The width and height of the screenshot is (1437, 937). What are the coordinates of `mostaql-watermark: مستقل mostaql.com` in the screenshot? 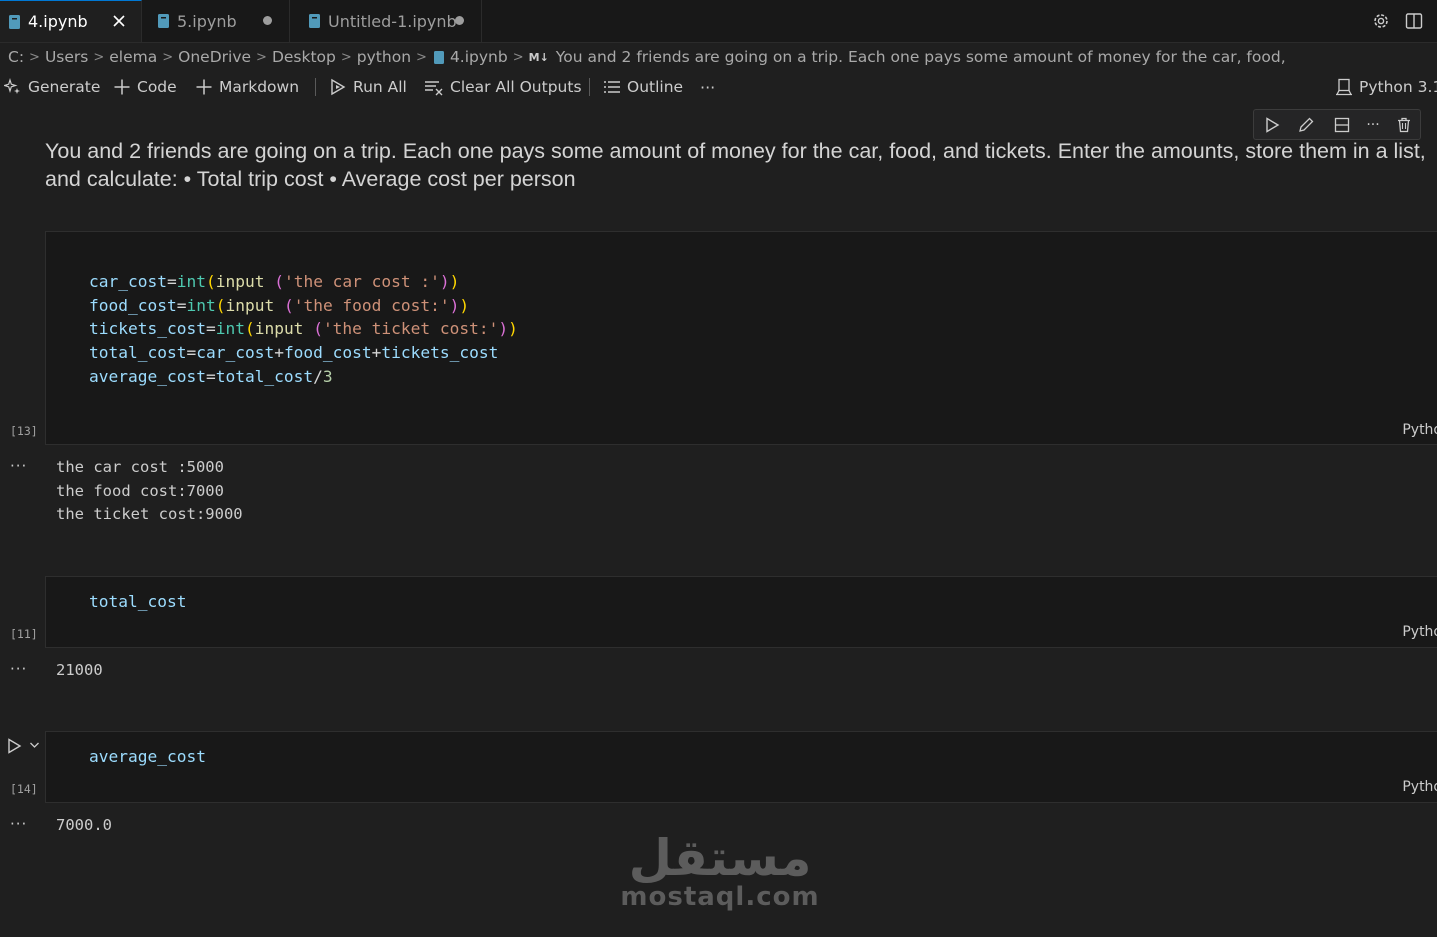 It's located at (720, 871).